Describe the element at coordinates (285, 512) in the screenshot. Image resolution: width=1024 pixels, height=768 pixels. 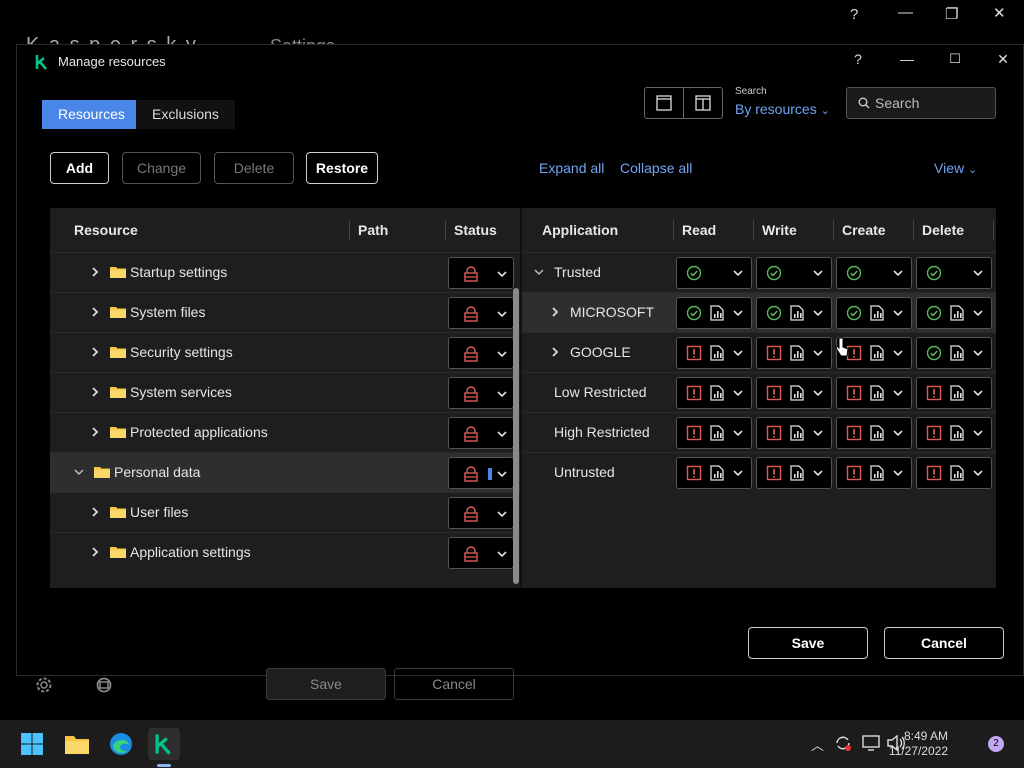
I see `resource-row: User files` at that location.